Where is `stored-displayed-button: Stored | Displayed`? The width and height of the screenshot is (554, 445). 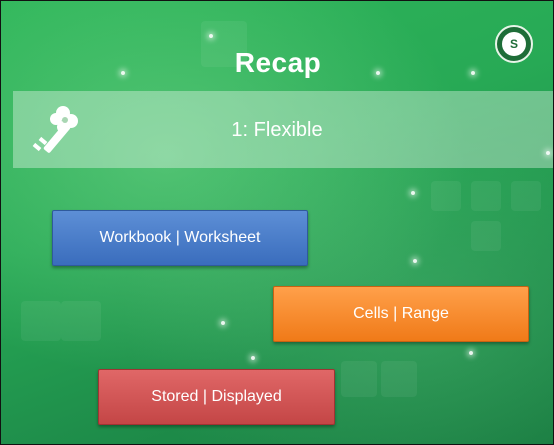 stored-displayed-button: Stored | Displayed is located at coordinates (216, 397).